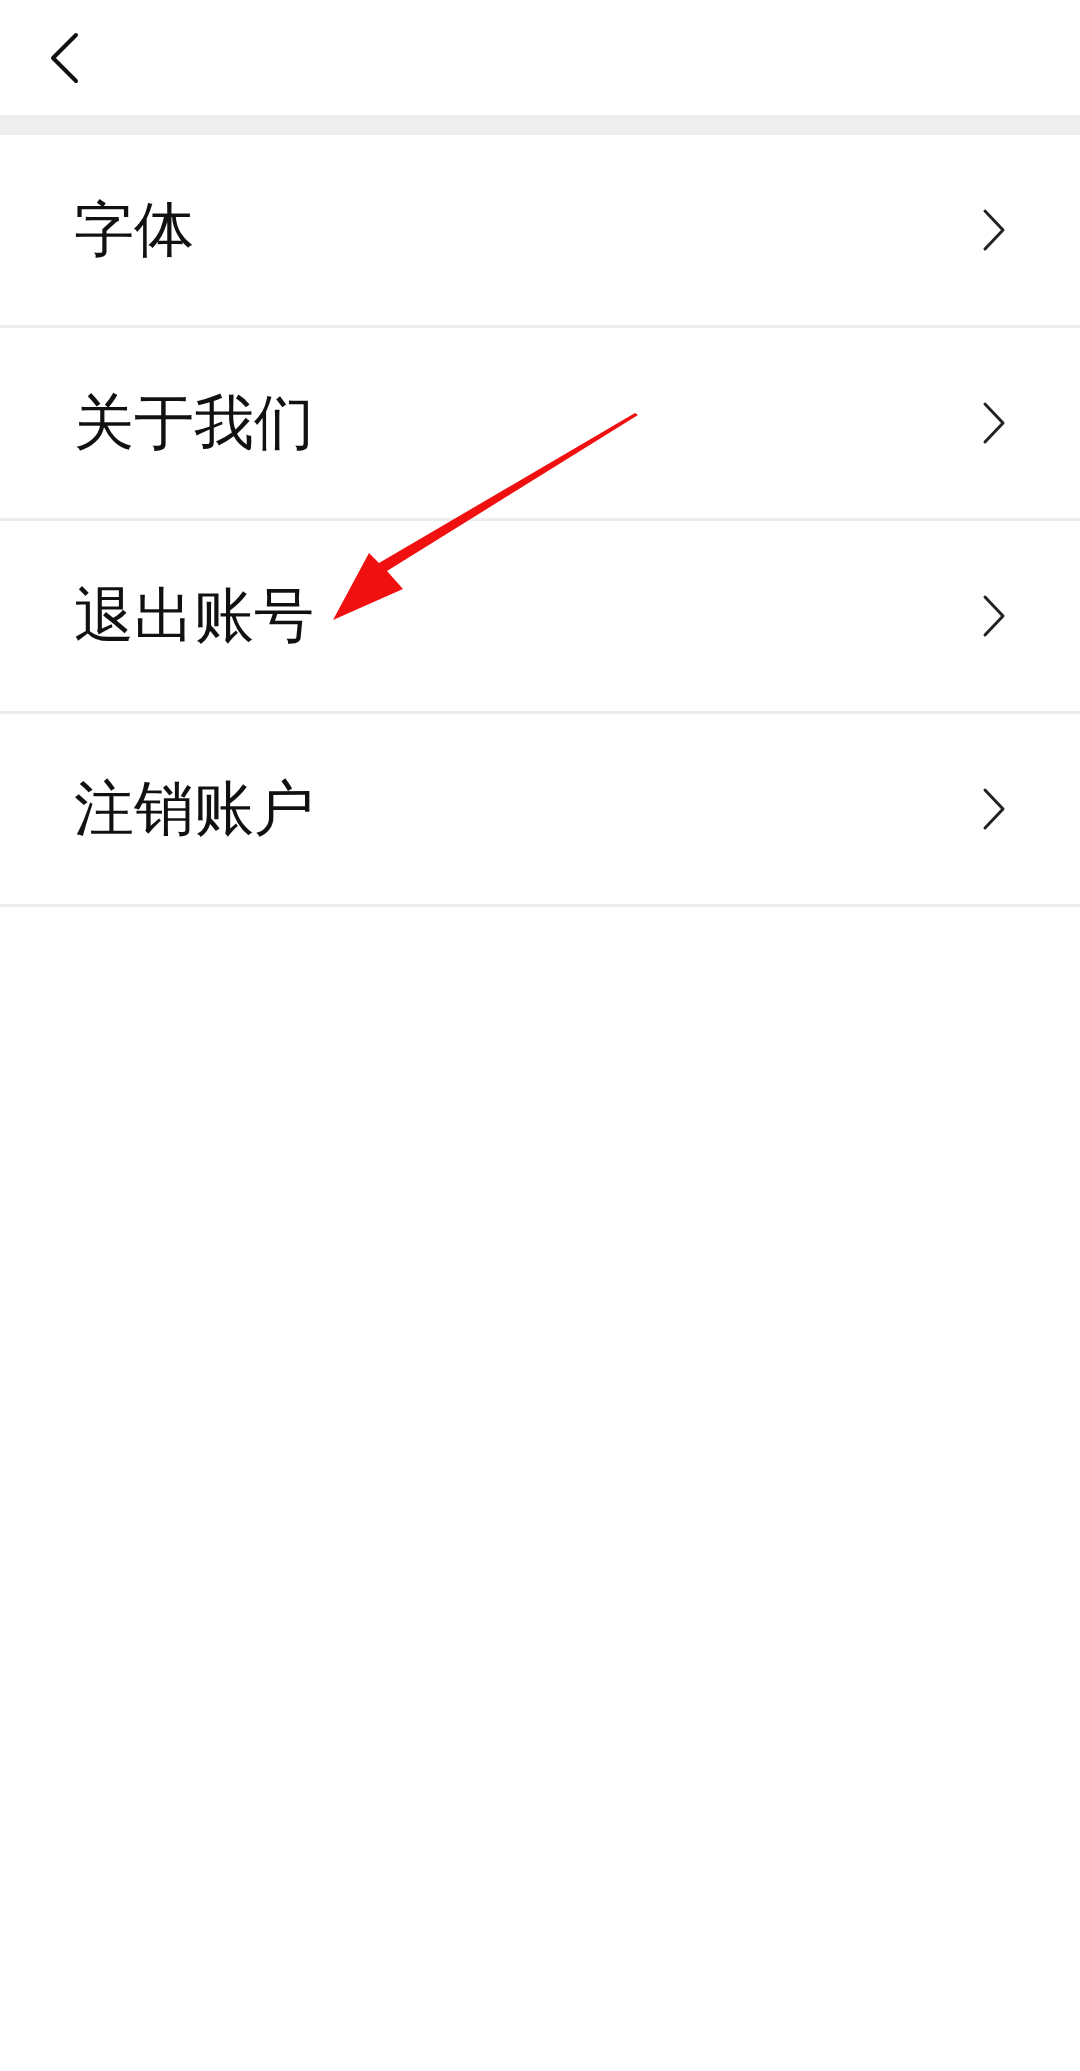 This screenshot has width=1080, height=2071. I want to click on settings-item: 注销账户, so click(540, 810).